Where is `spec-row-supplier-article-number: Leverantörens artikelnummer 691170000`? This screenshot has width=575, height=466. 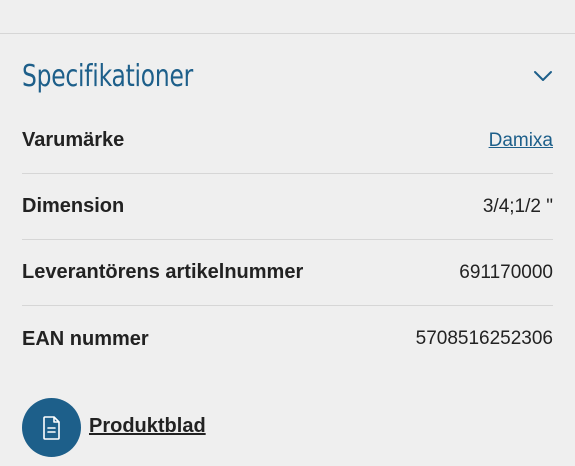 spec-row-supplier-article-number: Leverantörens artikelnummer 691170000 is located at coordinates (287, 273).